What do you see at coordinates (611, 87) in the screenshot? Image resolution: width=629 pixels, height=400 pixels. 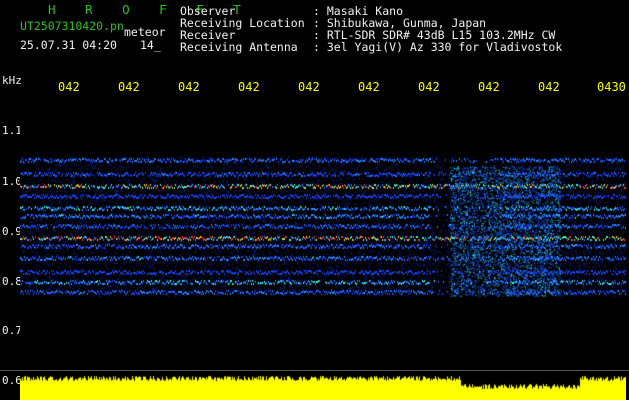 I see `time-tick: 0430` at bounding box center [611, 87].